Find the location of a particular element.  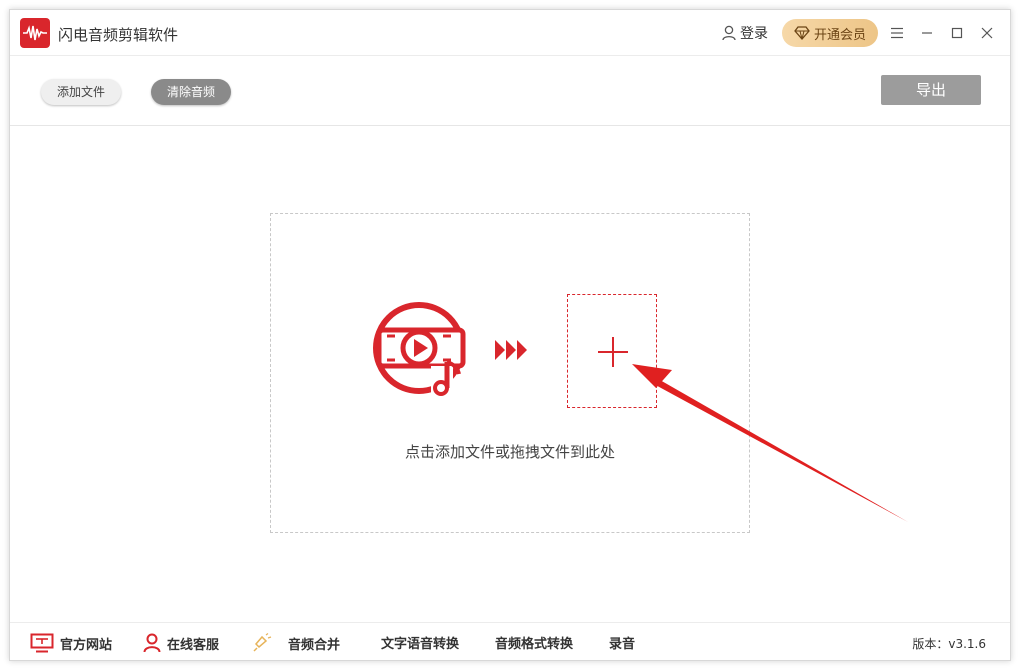

menu-icon is located at coordinates (897, 33).